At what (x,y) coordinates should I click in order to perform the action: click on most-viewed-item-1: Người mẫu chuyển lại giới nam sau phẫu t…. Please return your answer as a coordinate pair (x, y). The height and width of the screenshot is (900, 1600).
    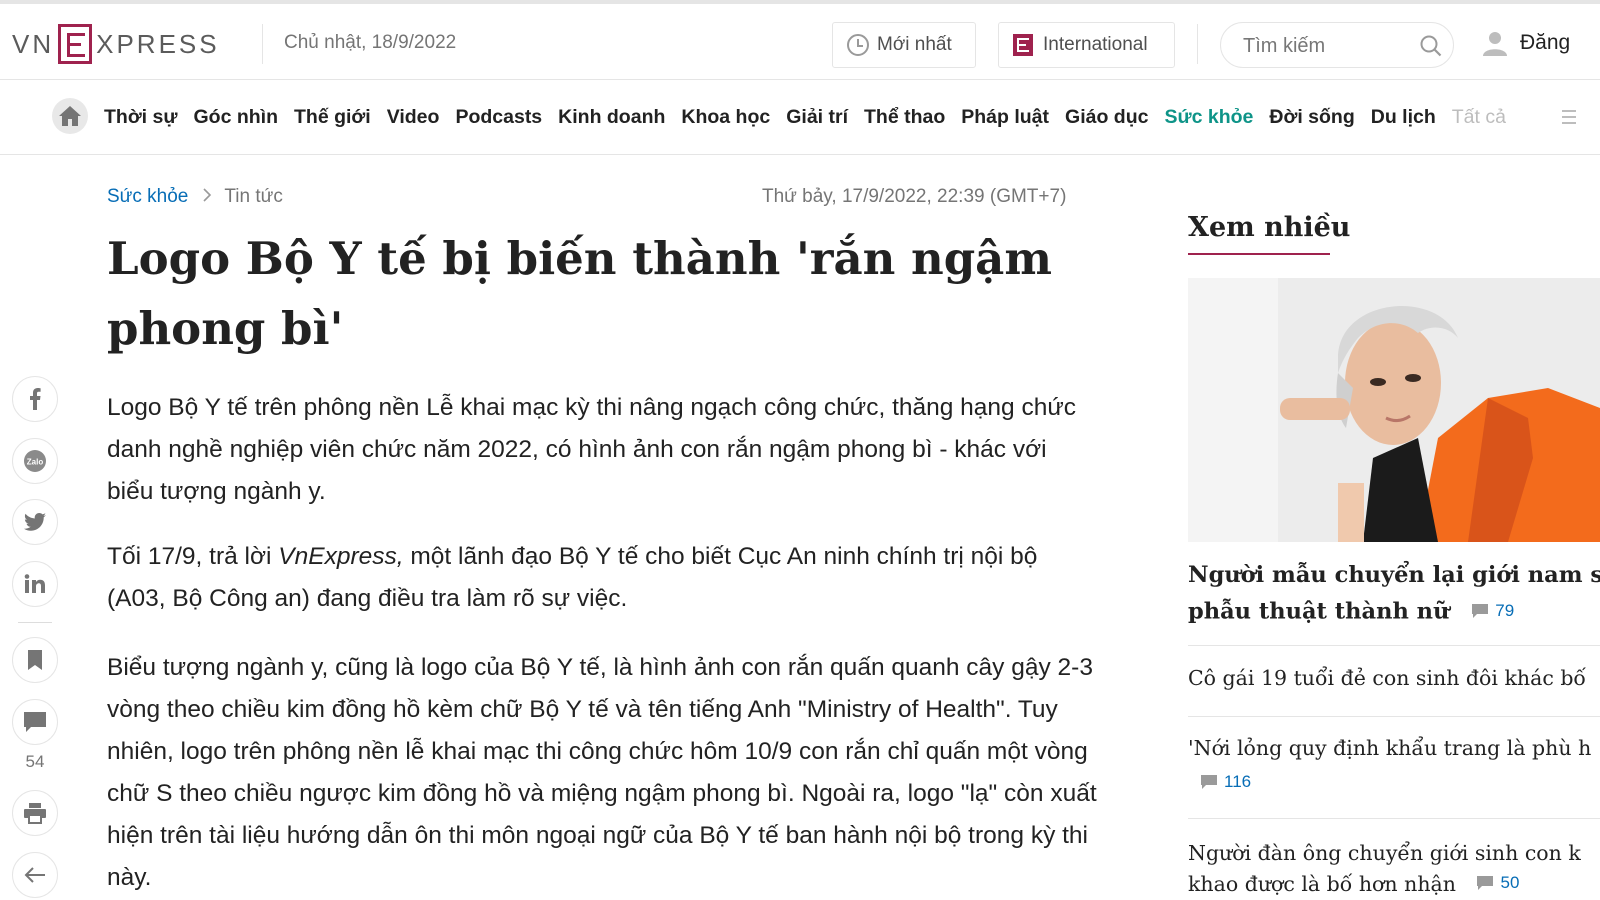
    Looking at the image, I should click on (1394, 594).